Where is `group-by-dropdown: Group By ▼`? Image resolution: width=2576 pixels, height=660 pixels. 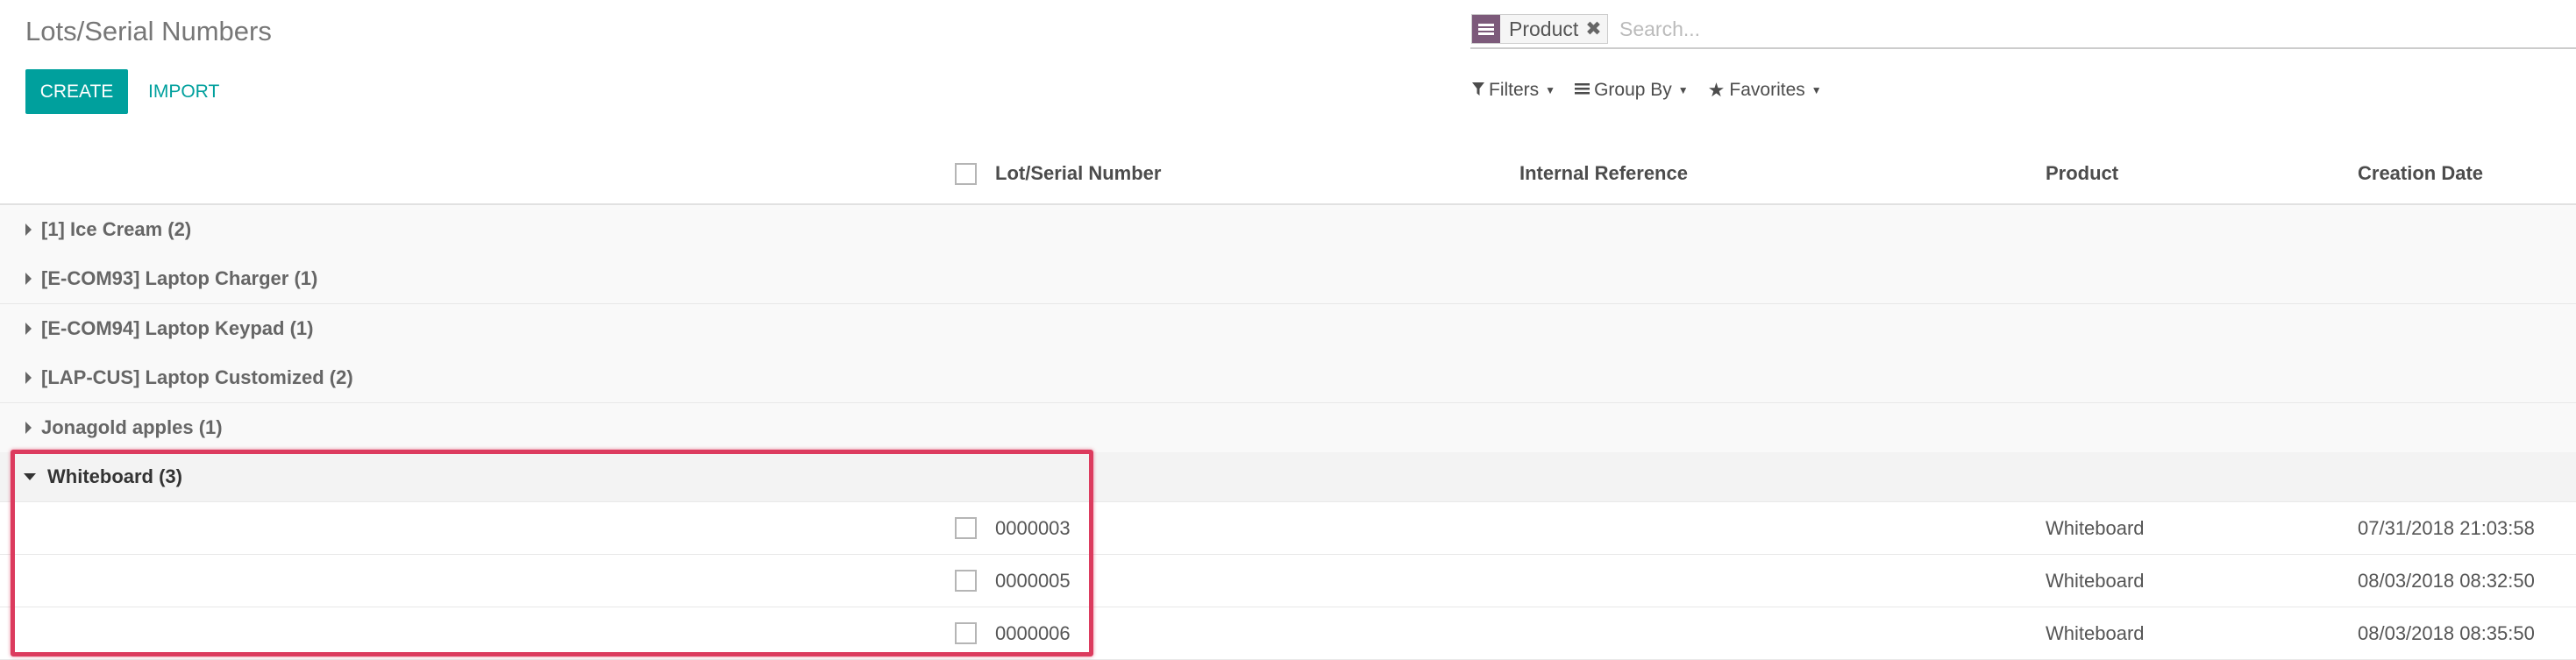
group-by-dropdown: Group By ▼ is located at coordinates (1632, 90).